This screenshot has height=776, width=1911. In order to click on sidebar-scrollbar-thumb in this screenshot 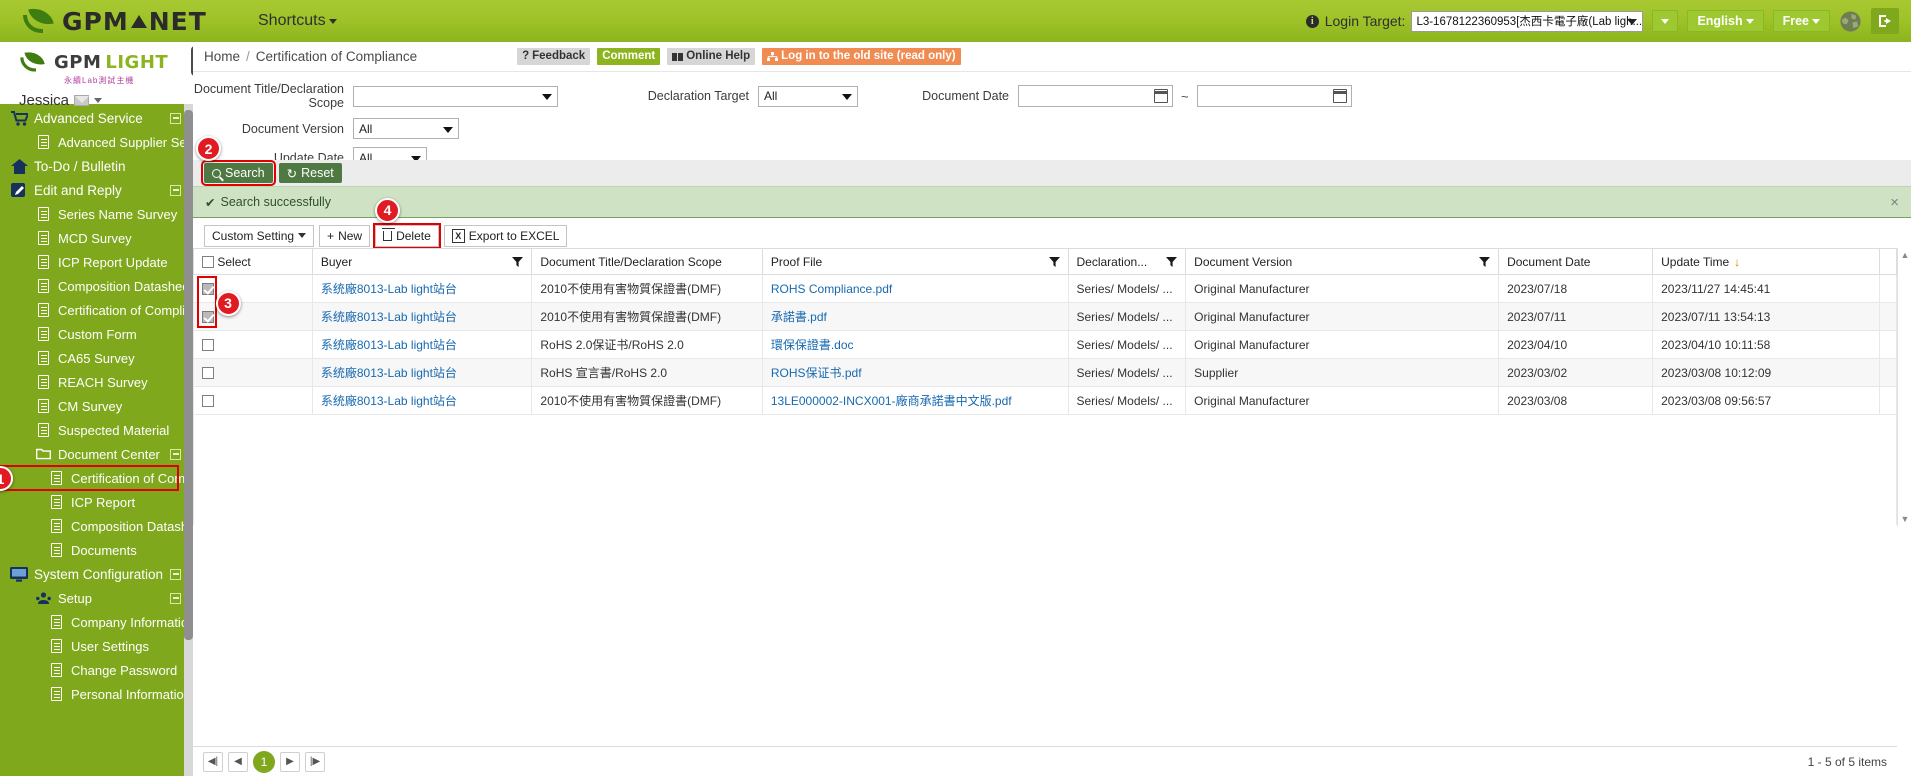, I will do `click(188, 375)`.